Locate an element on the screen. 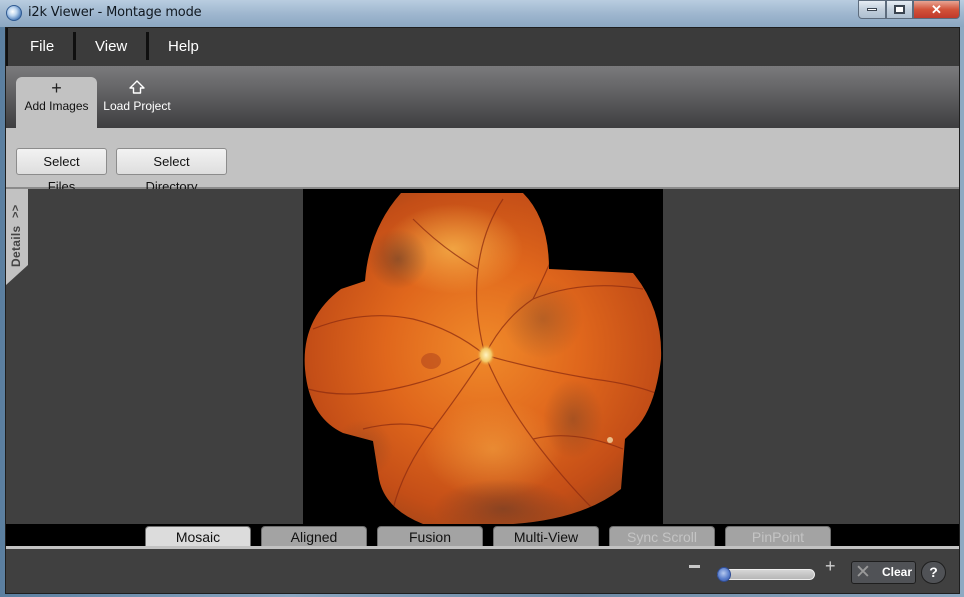 The image size is (964, 597). window-title: i2k Viewer - Montage mode is located at coordinates (115, 12).